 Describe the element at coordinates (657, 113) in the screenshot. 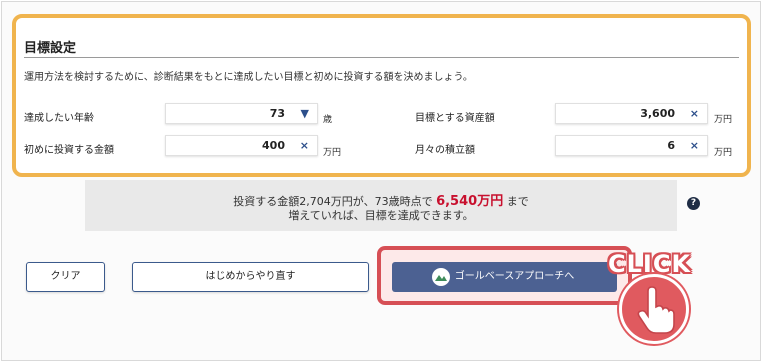

I see `target-asset-value: 3,600` at that location.